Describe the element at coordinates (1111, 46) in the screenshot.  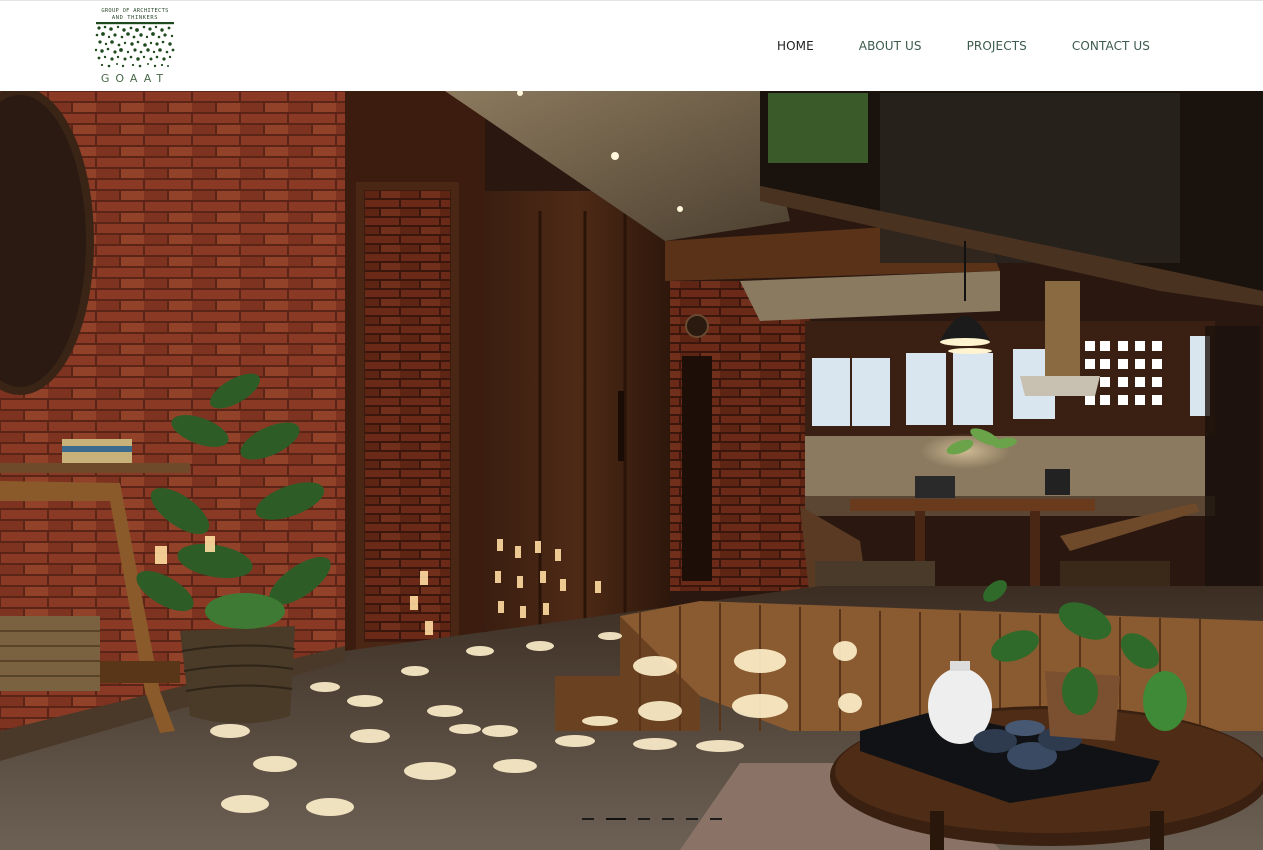
I see `nav-contact-us: CONTACT US` at that location.